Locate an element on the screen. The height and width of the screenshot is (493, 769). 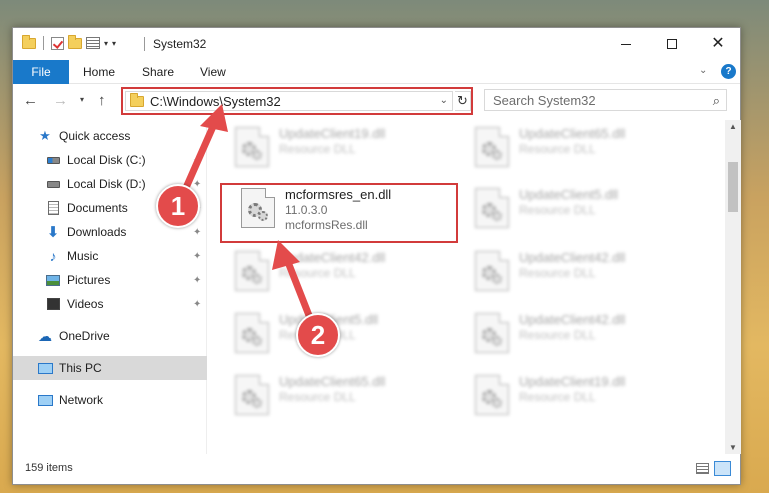
address-path: C:\Windows\System32 is located at coordinates (215, 101).